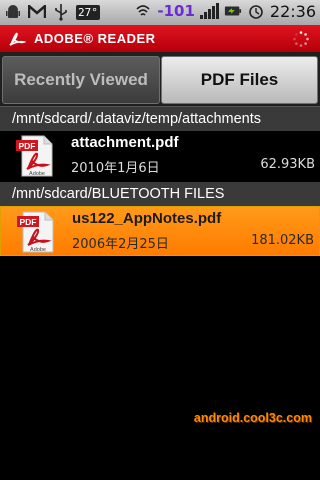 This screenshot has width=320, height=480. I want to click on adobe-reader-logo-icon, so click(17, 39).